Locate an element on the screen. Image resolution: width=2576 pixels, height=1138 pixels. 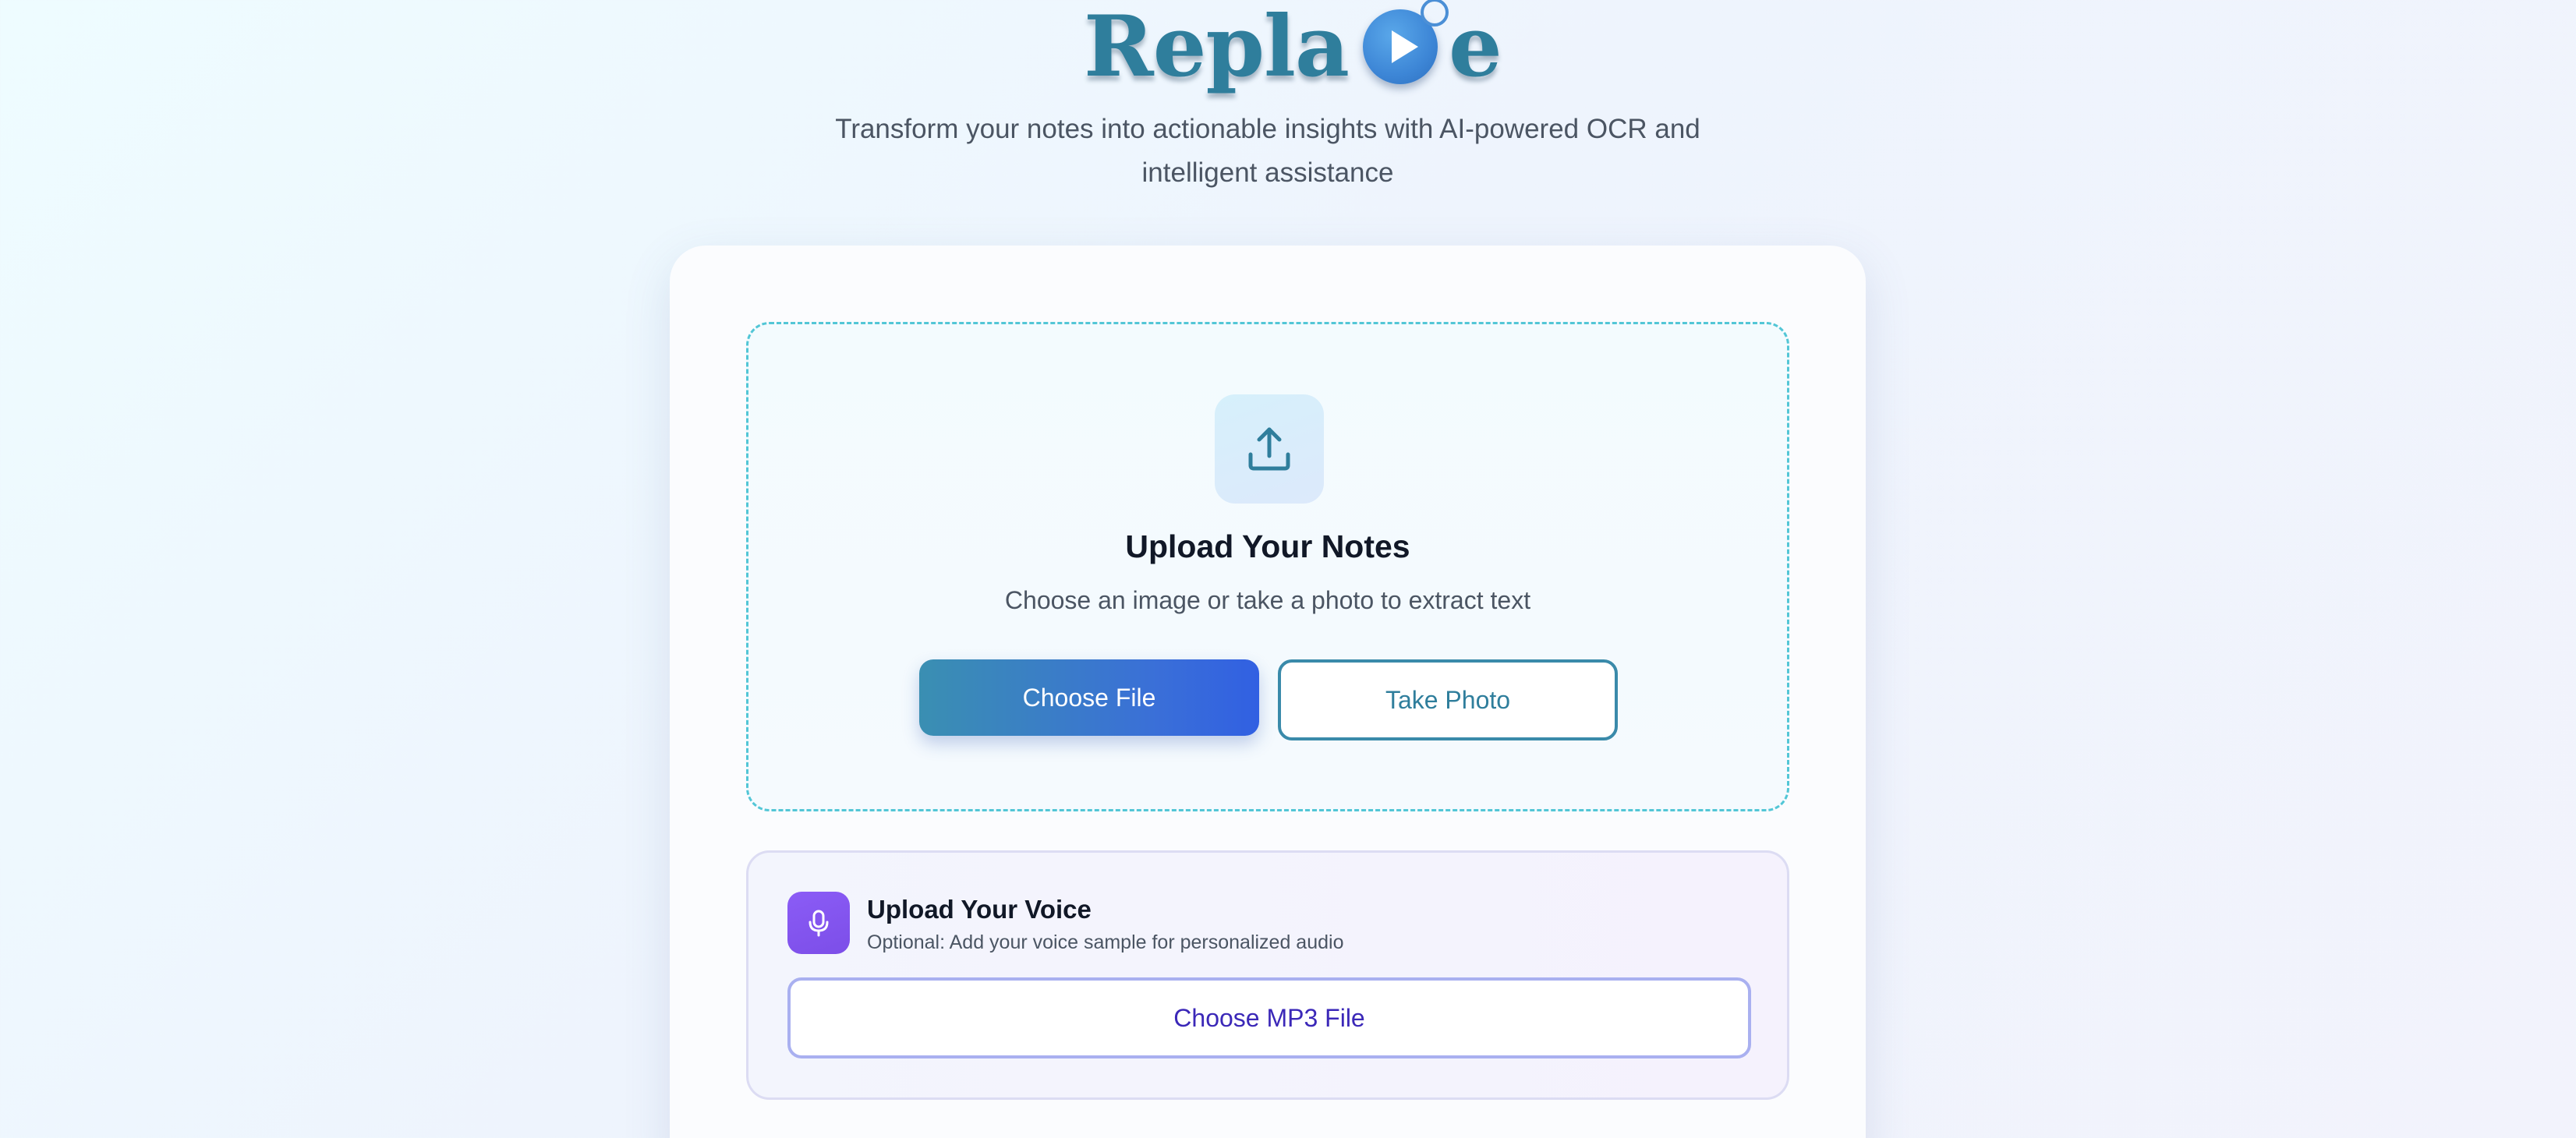
upload-icon is located at coordinates (1269, 449).